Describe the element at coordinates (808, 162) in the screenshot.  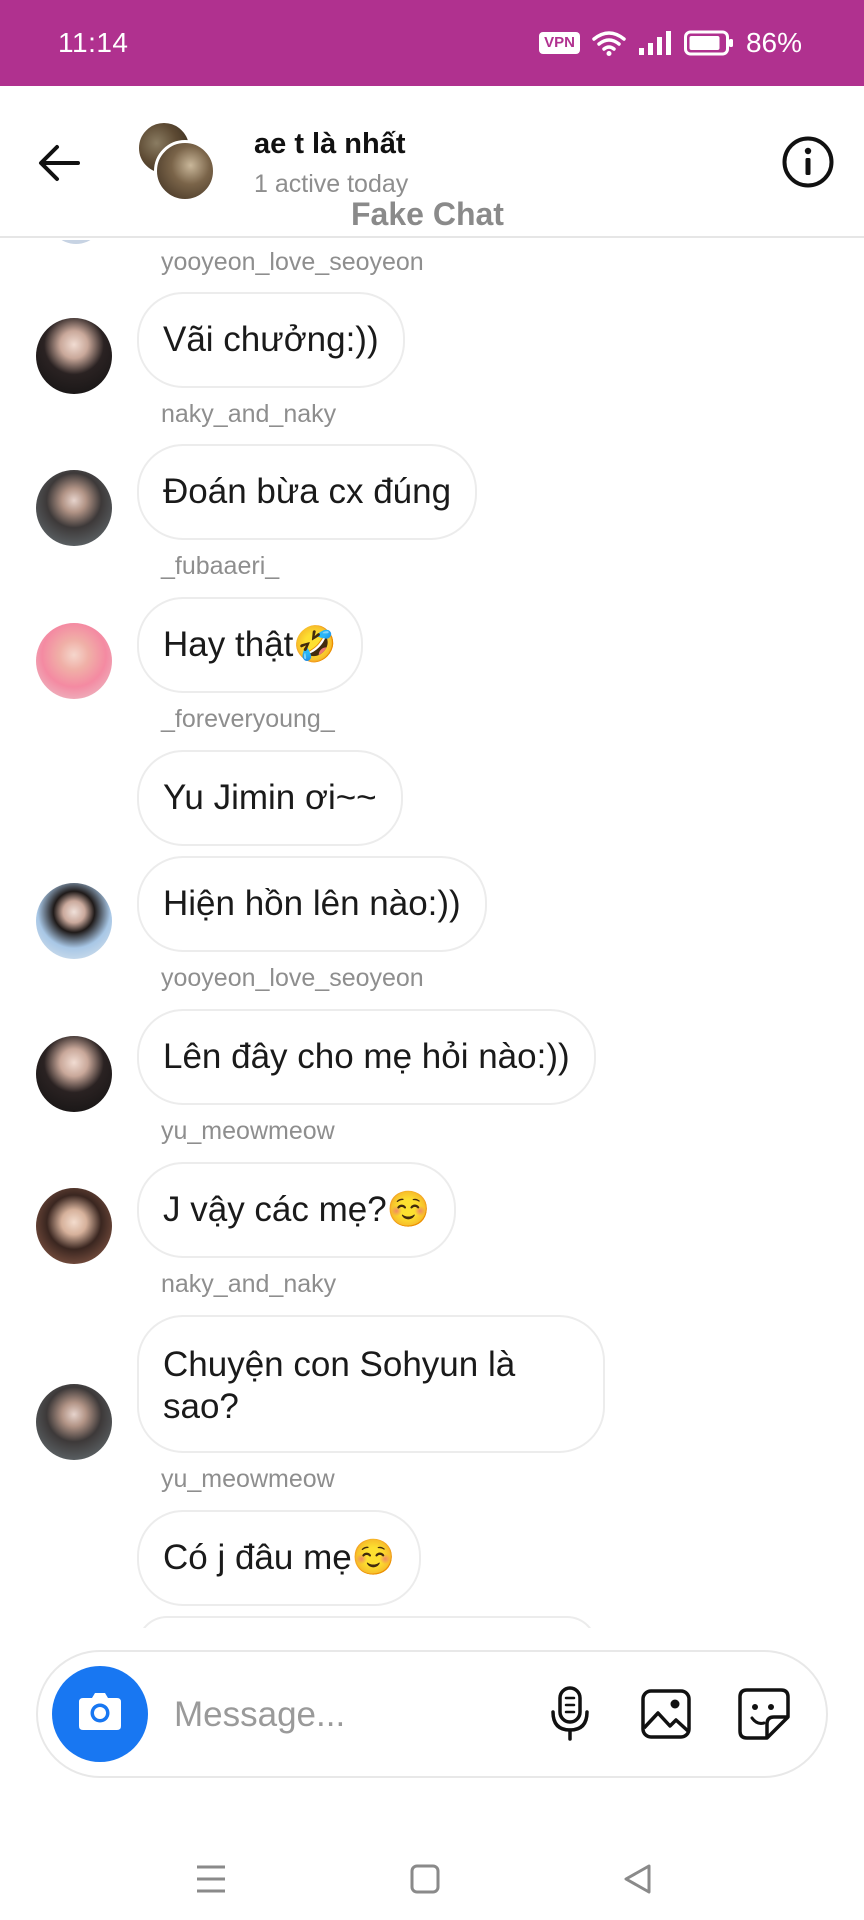
I see `info-icon` at that location.